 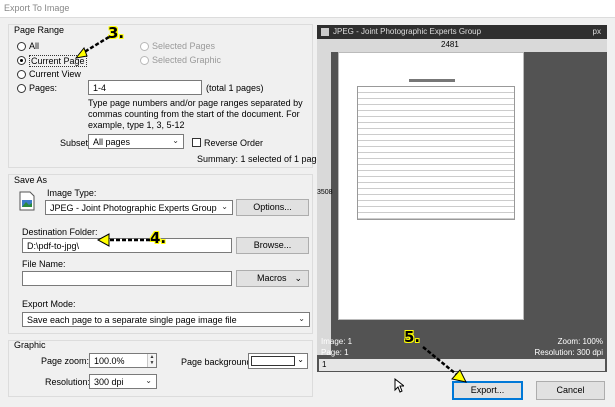 What do you see at coordinates (21, 60) in the screenshot?
I see `radio-current-page` at bounding box center [21, 60].